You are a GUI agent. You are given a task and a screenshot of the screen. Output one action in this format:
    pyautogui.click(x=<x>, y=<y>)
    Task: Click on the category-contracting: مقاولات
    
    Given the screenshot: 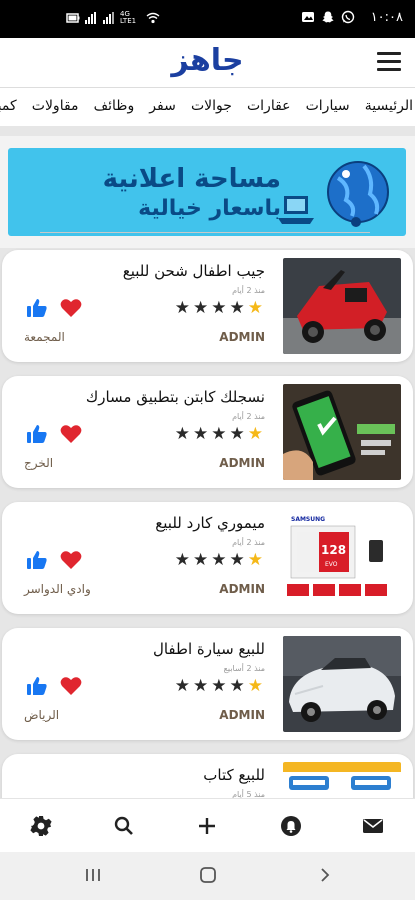 What is the action you would take?
    pyautogui.click(x=55, y=106)
    